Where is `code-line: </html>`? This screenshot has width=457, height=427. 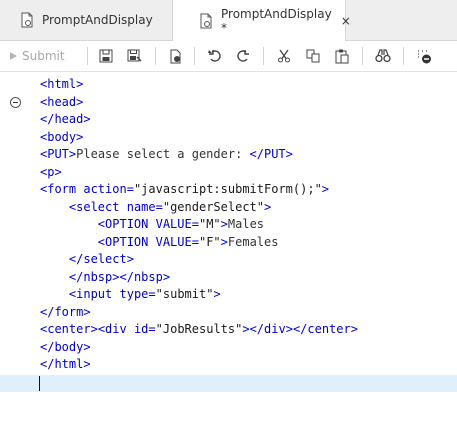
code-line: </html> is located at coordinates (248, 365).